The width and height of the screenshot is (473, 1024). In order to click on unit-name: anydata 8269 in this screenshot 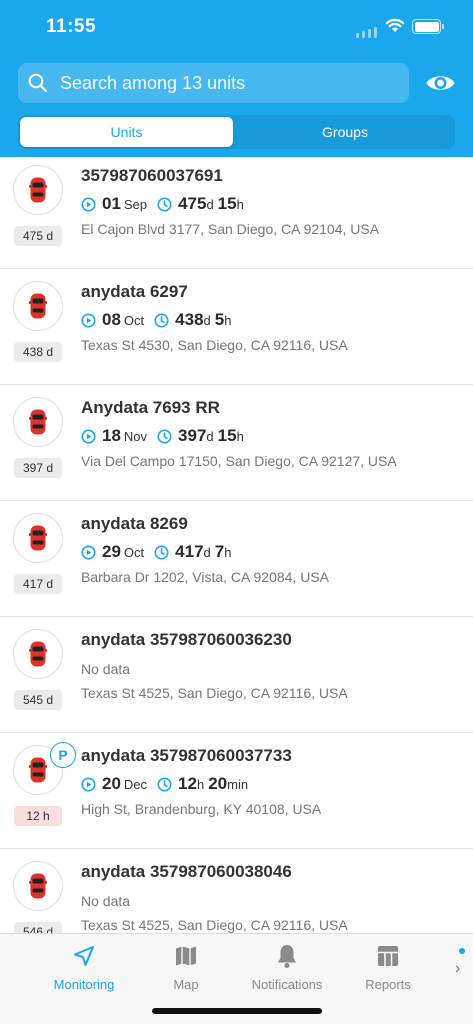, I will do `click(134, 523)`.